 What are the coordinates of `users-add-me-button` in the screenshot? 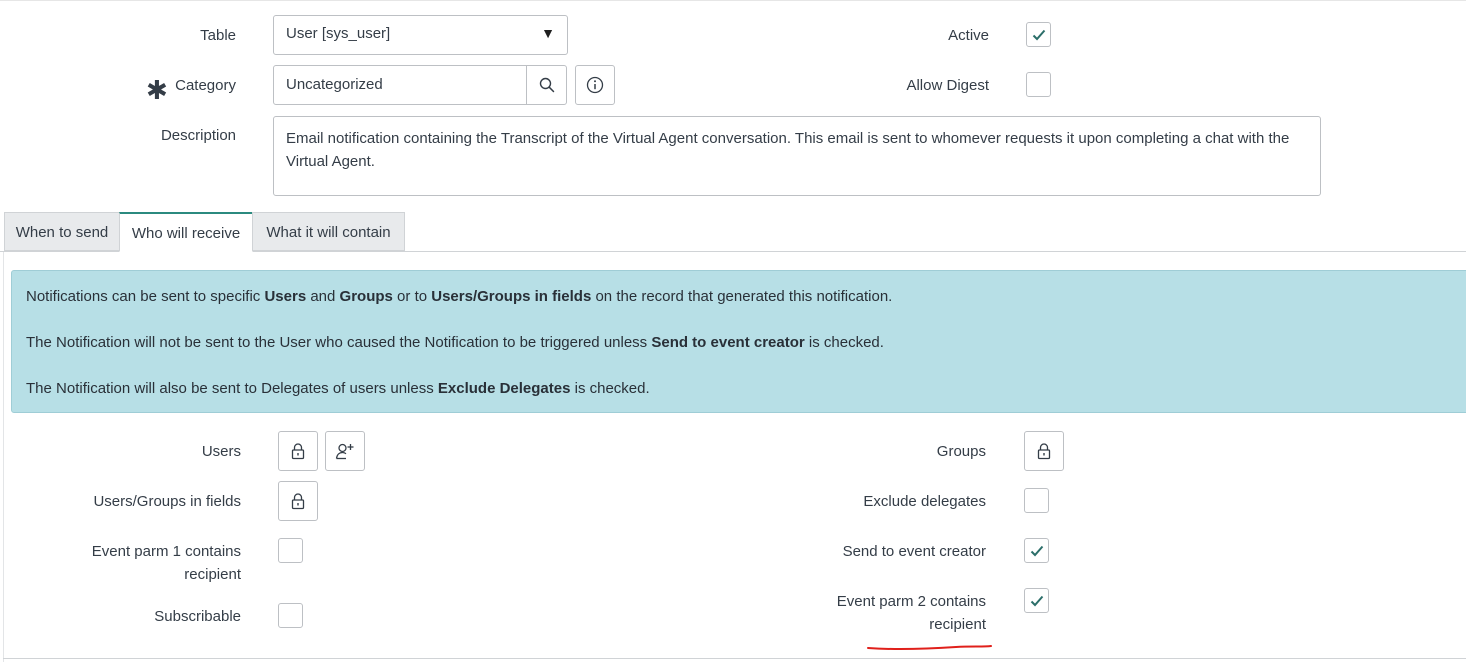 It's located at (345, 451).